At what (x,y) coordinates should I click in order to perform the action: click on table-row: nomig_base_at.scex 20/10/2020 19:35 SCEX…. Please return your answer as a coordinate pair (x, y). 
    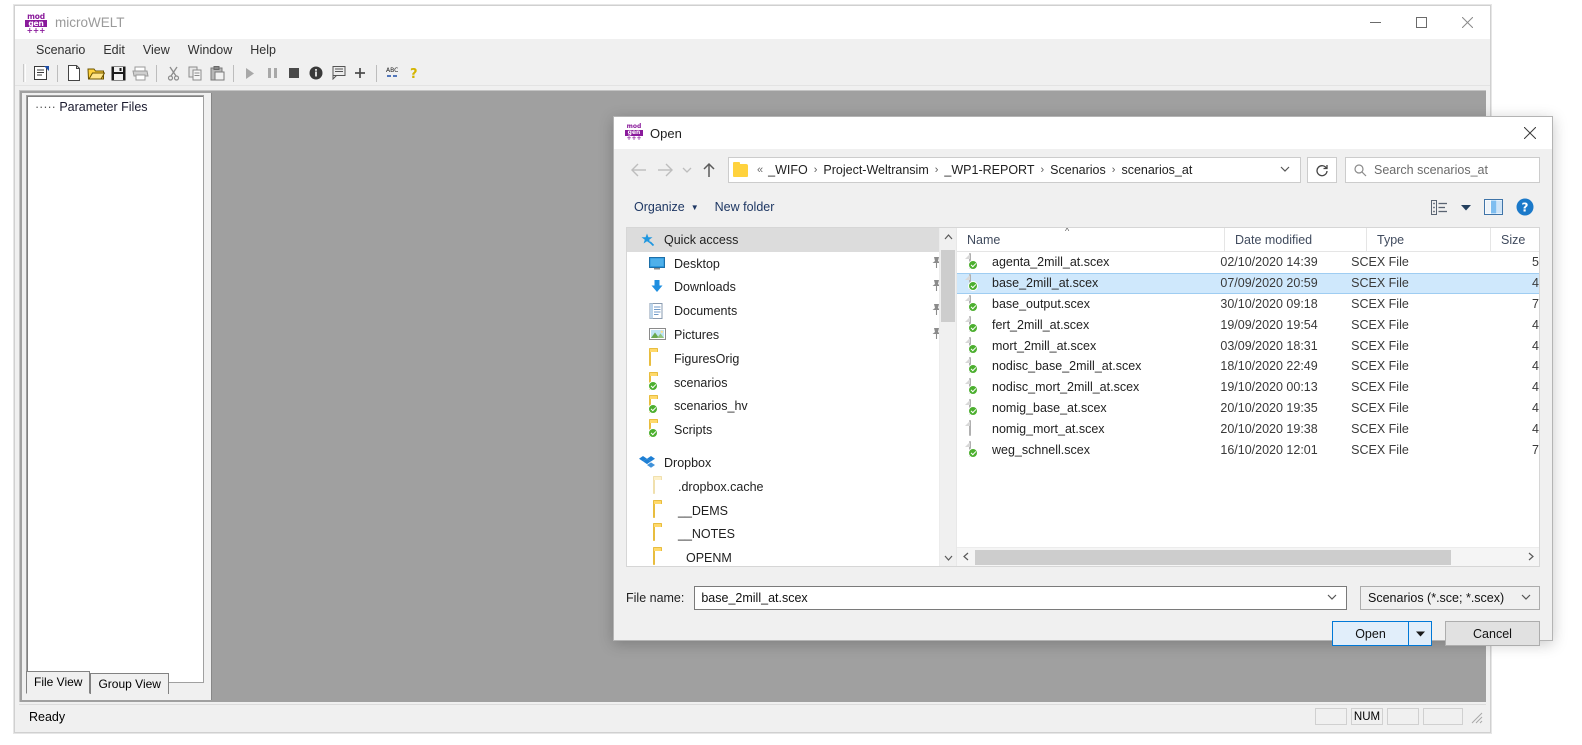
    Looking at the image, I should click on (1248, 408).